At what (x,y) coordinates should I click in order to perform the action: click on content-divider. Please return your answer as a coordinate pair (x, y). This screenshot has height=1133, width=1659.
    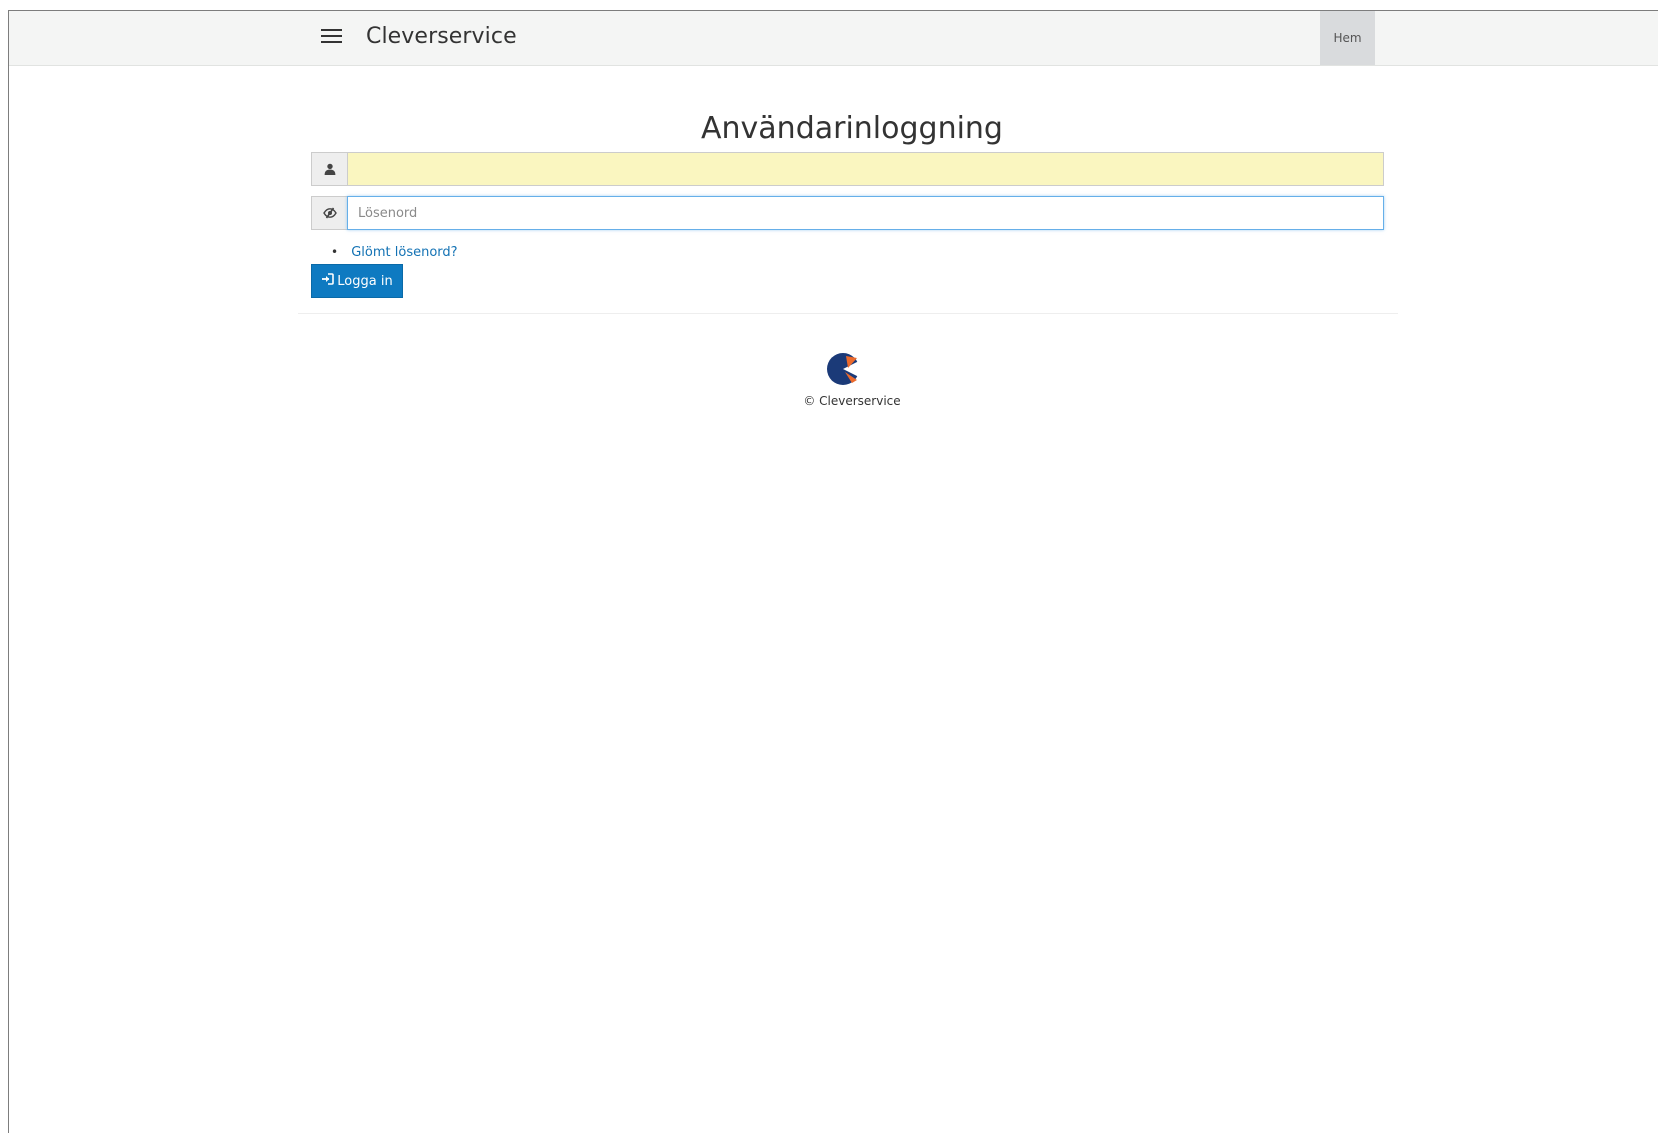
    Looking at the image, I should click on (848, 313).